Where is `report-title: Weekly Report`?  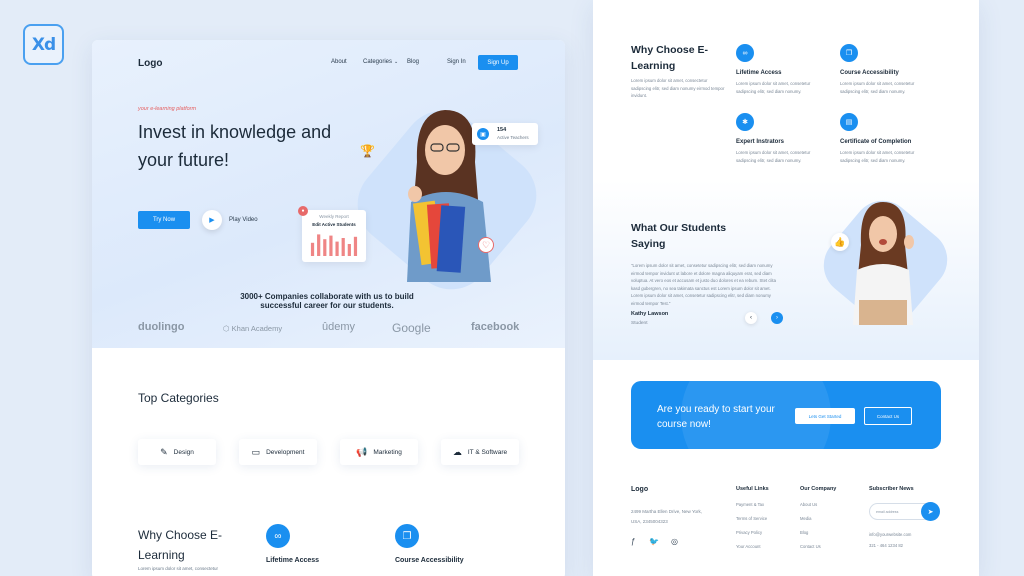
report-title: Weekly Report is located at coordinates (334, 216).